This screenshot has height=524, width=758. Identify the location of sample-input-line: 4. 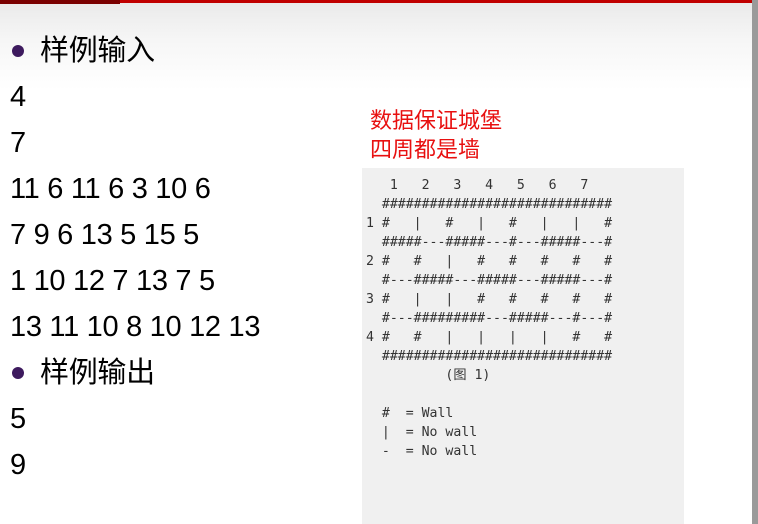
(18, 97).